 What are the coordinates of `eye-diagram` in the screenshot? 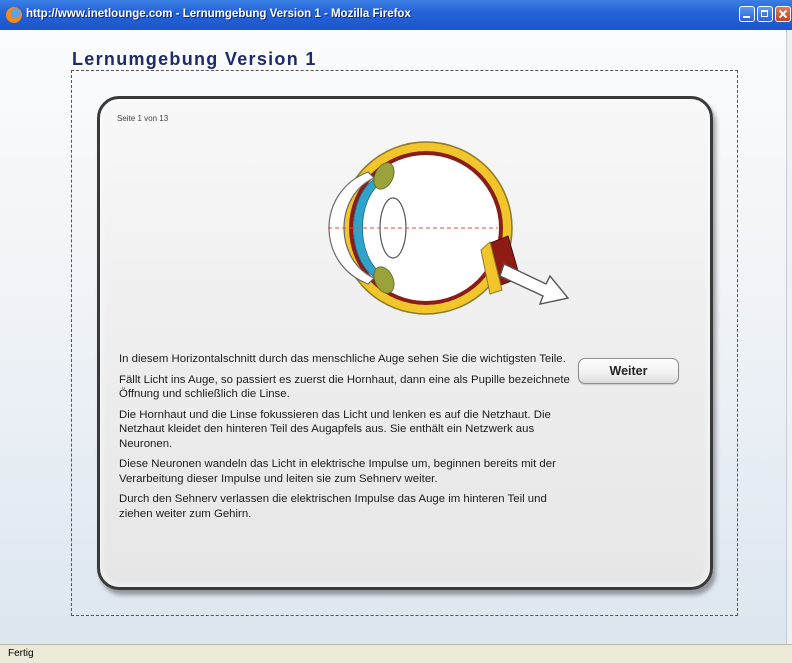 It's located at (449, 228).